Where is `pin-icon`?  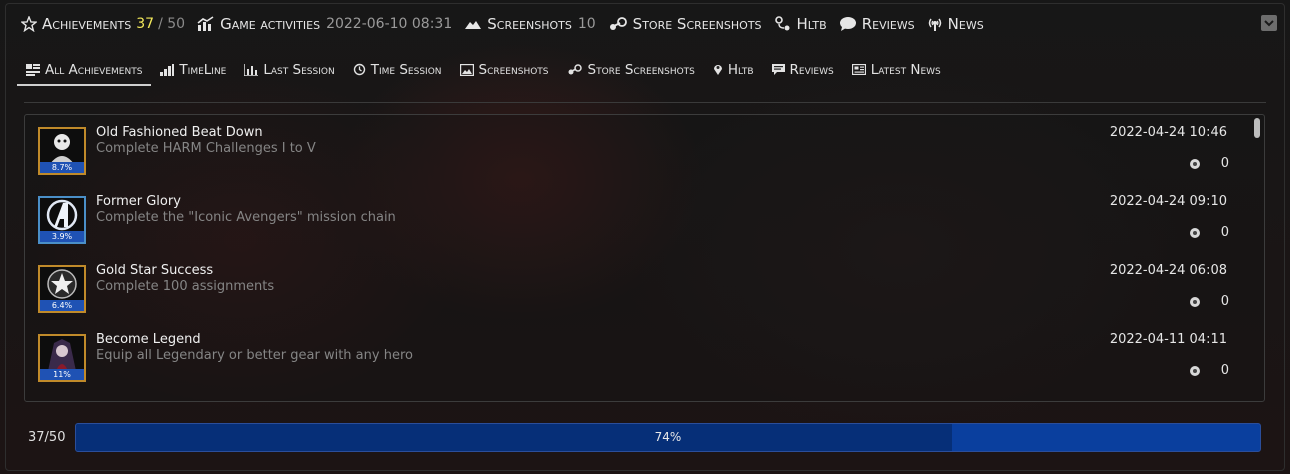
pin-icon is located at coordinates (717, 70).